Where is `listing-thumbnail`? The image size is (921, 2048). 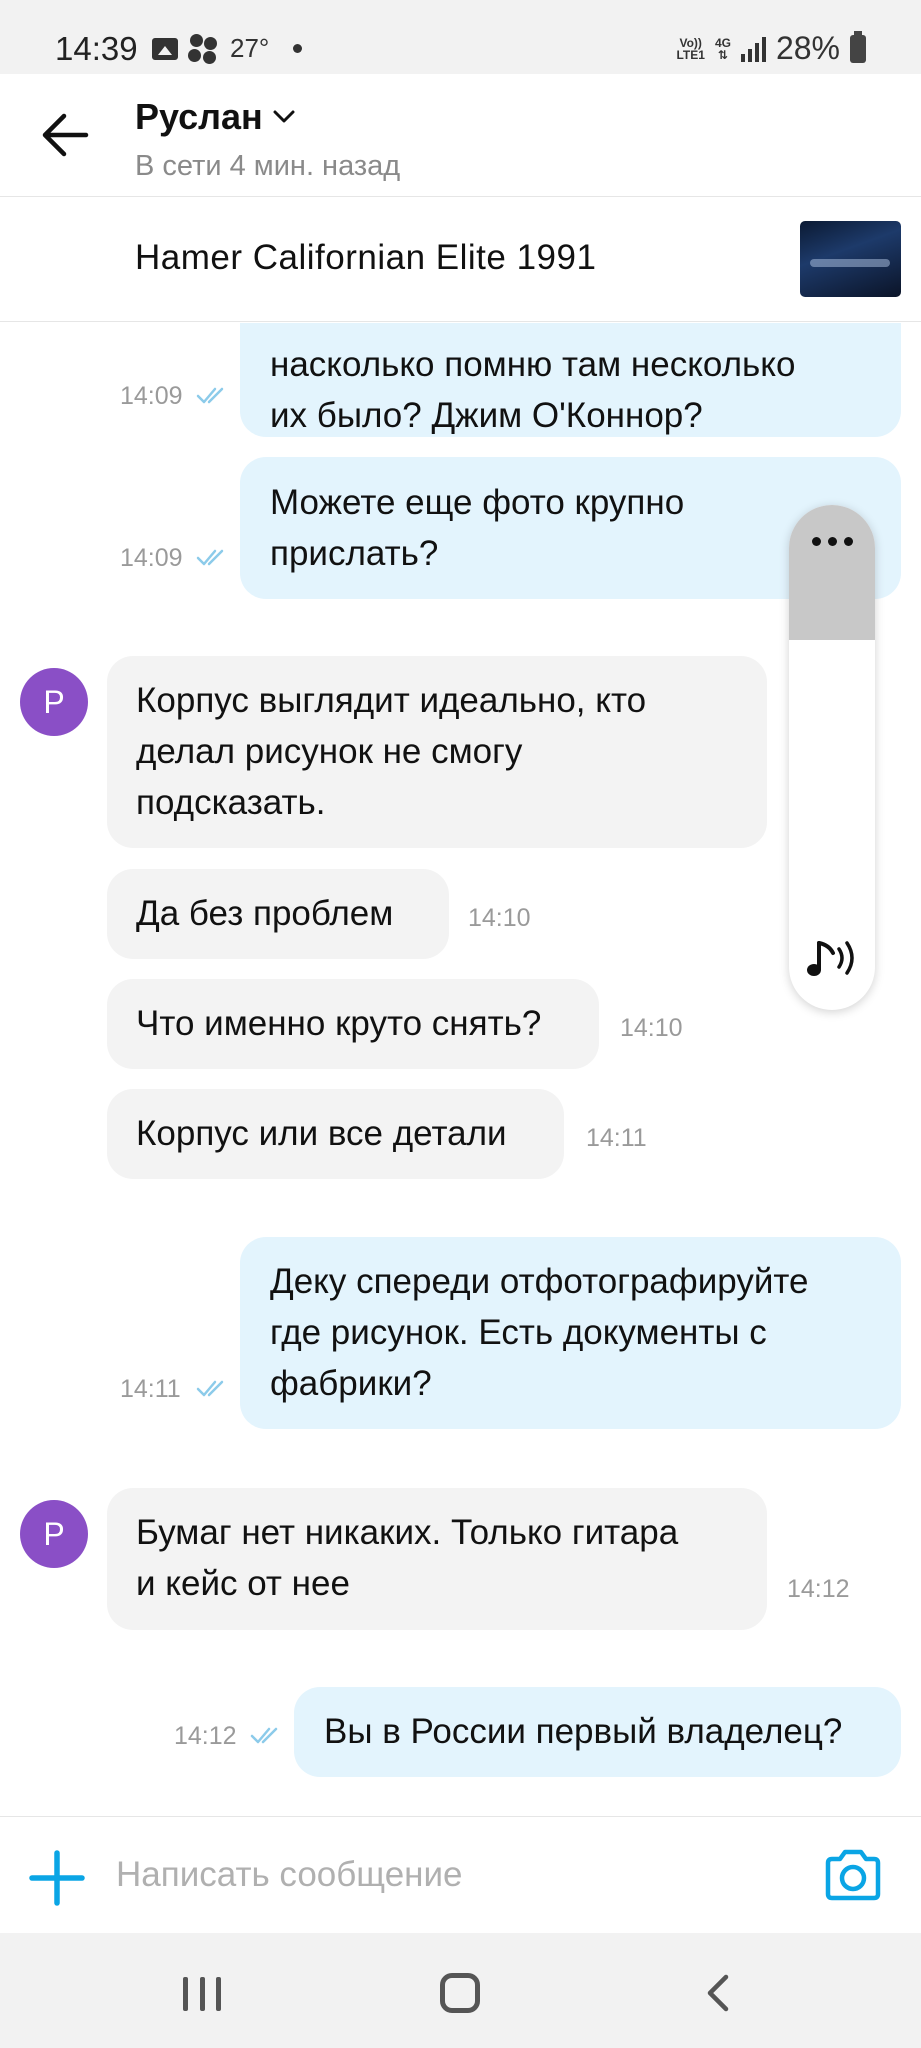 listing-thumbnail is located at coordinates (850, 259).